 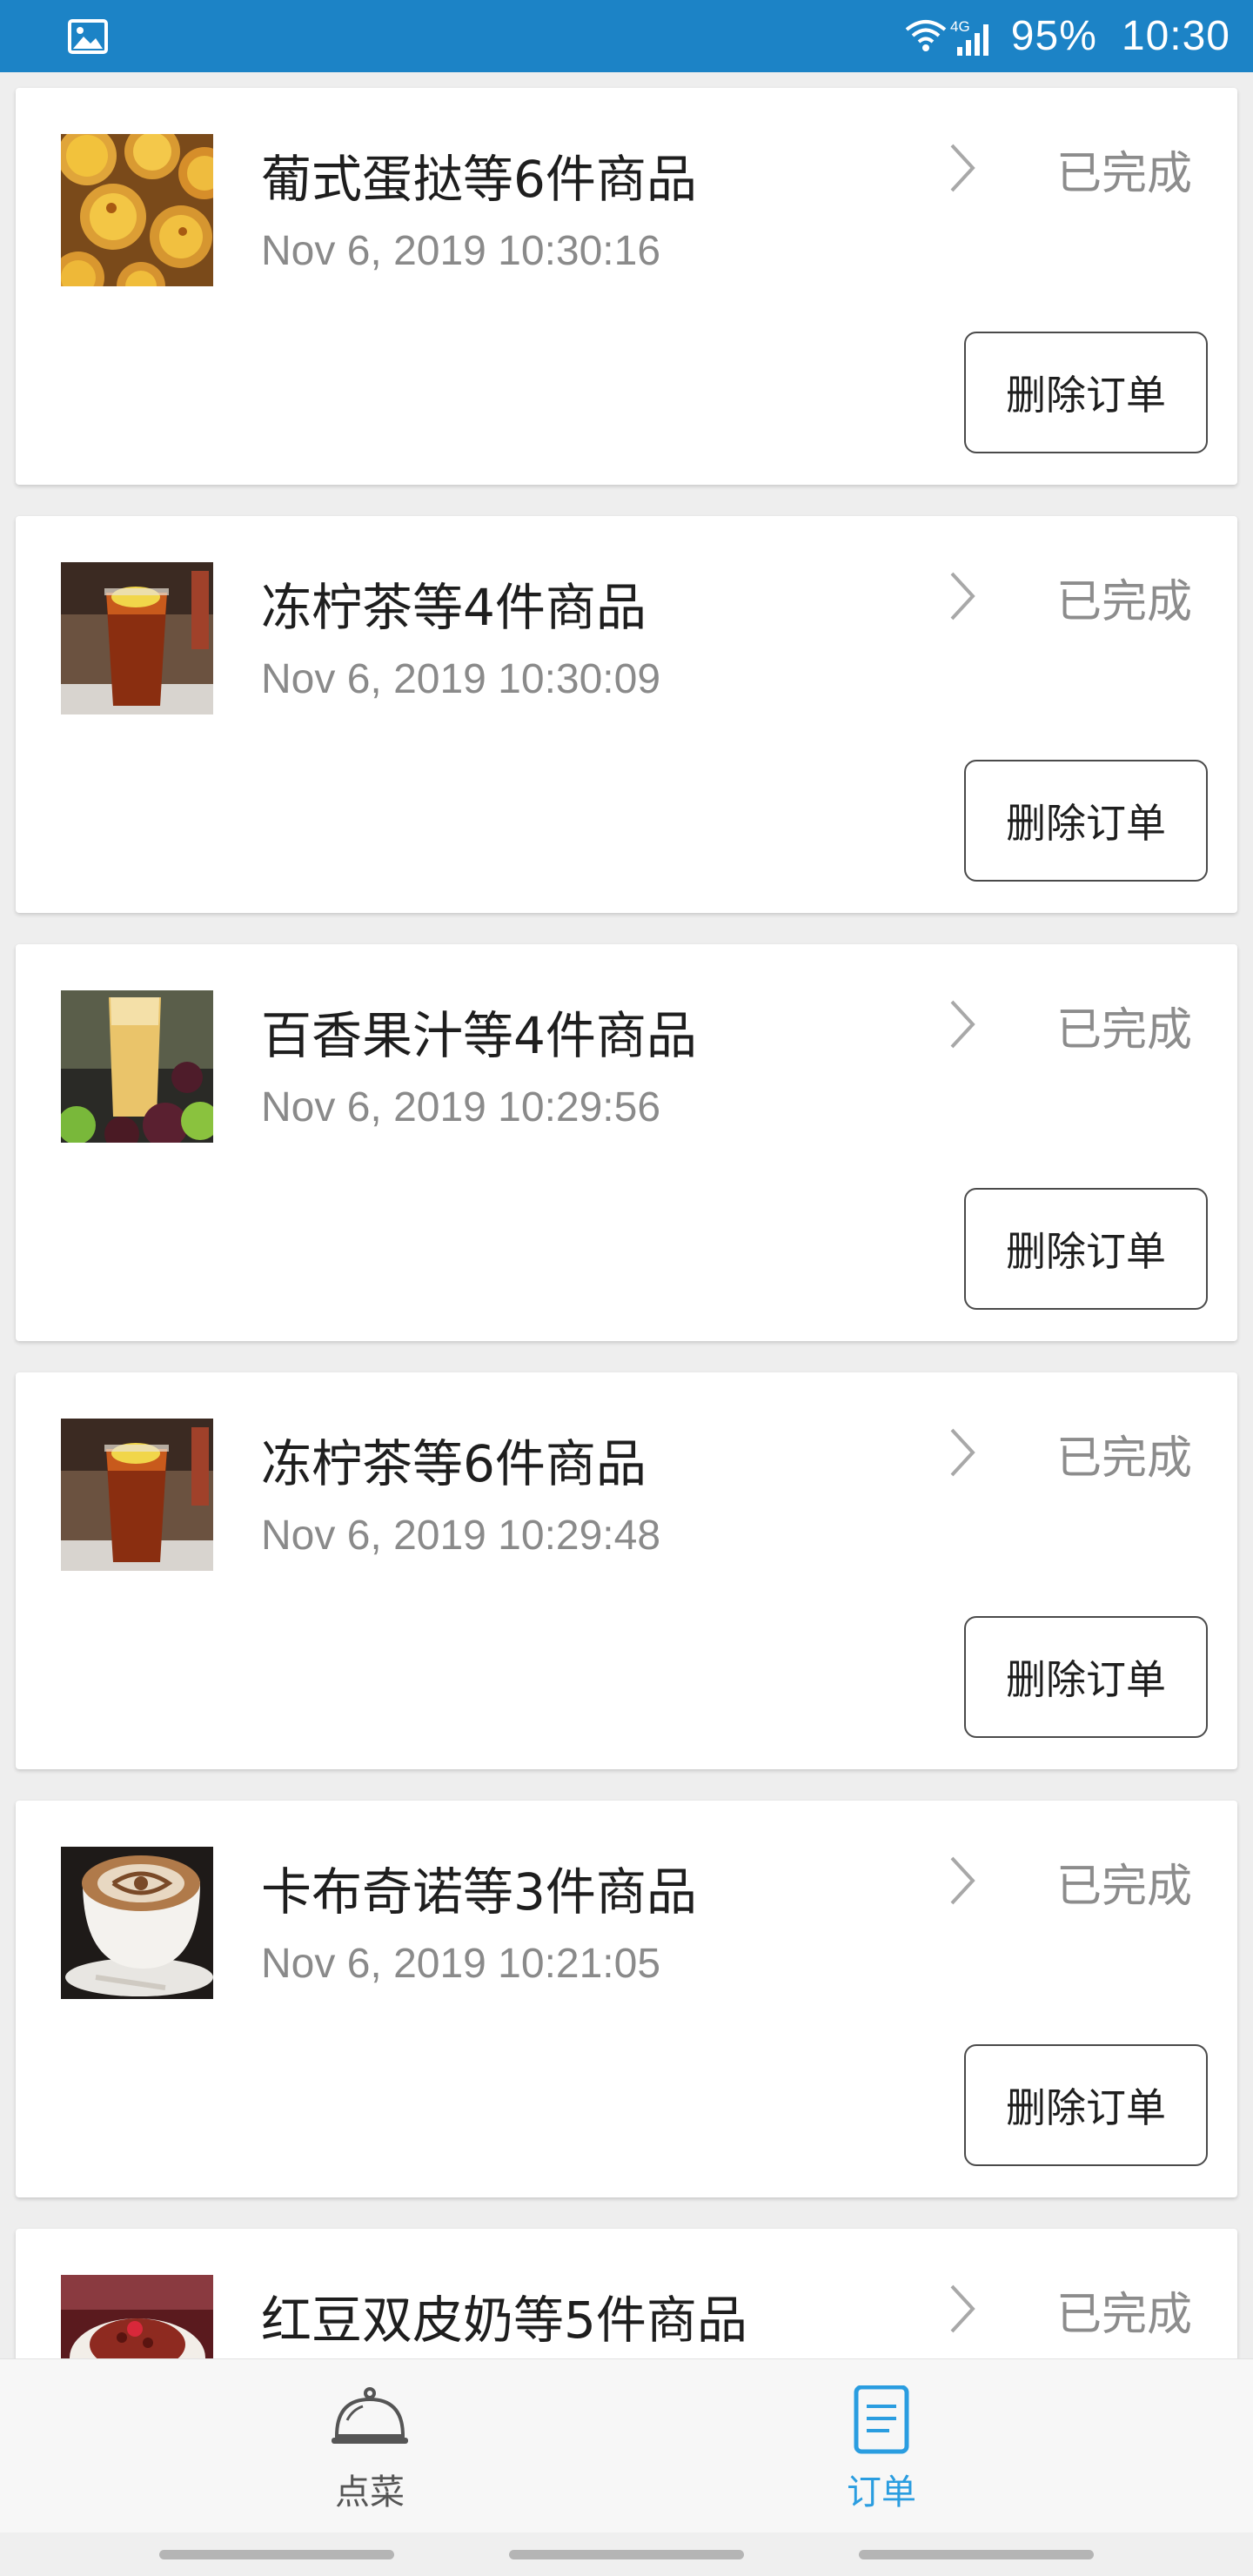 What do you see at coordinates (461, 1964) in the screenshot?
I see `order-time: Nov 6, 2019 10:21:05` at bounding box center [461, 1964].